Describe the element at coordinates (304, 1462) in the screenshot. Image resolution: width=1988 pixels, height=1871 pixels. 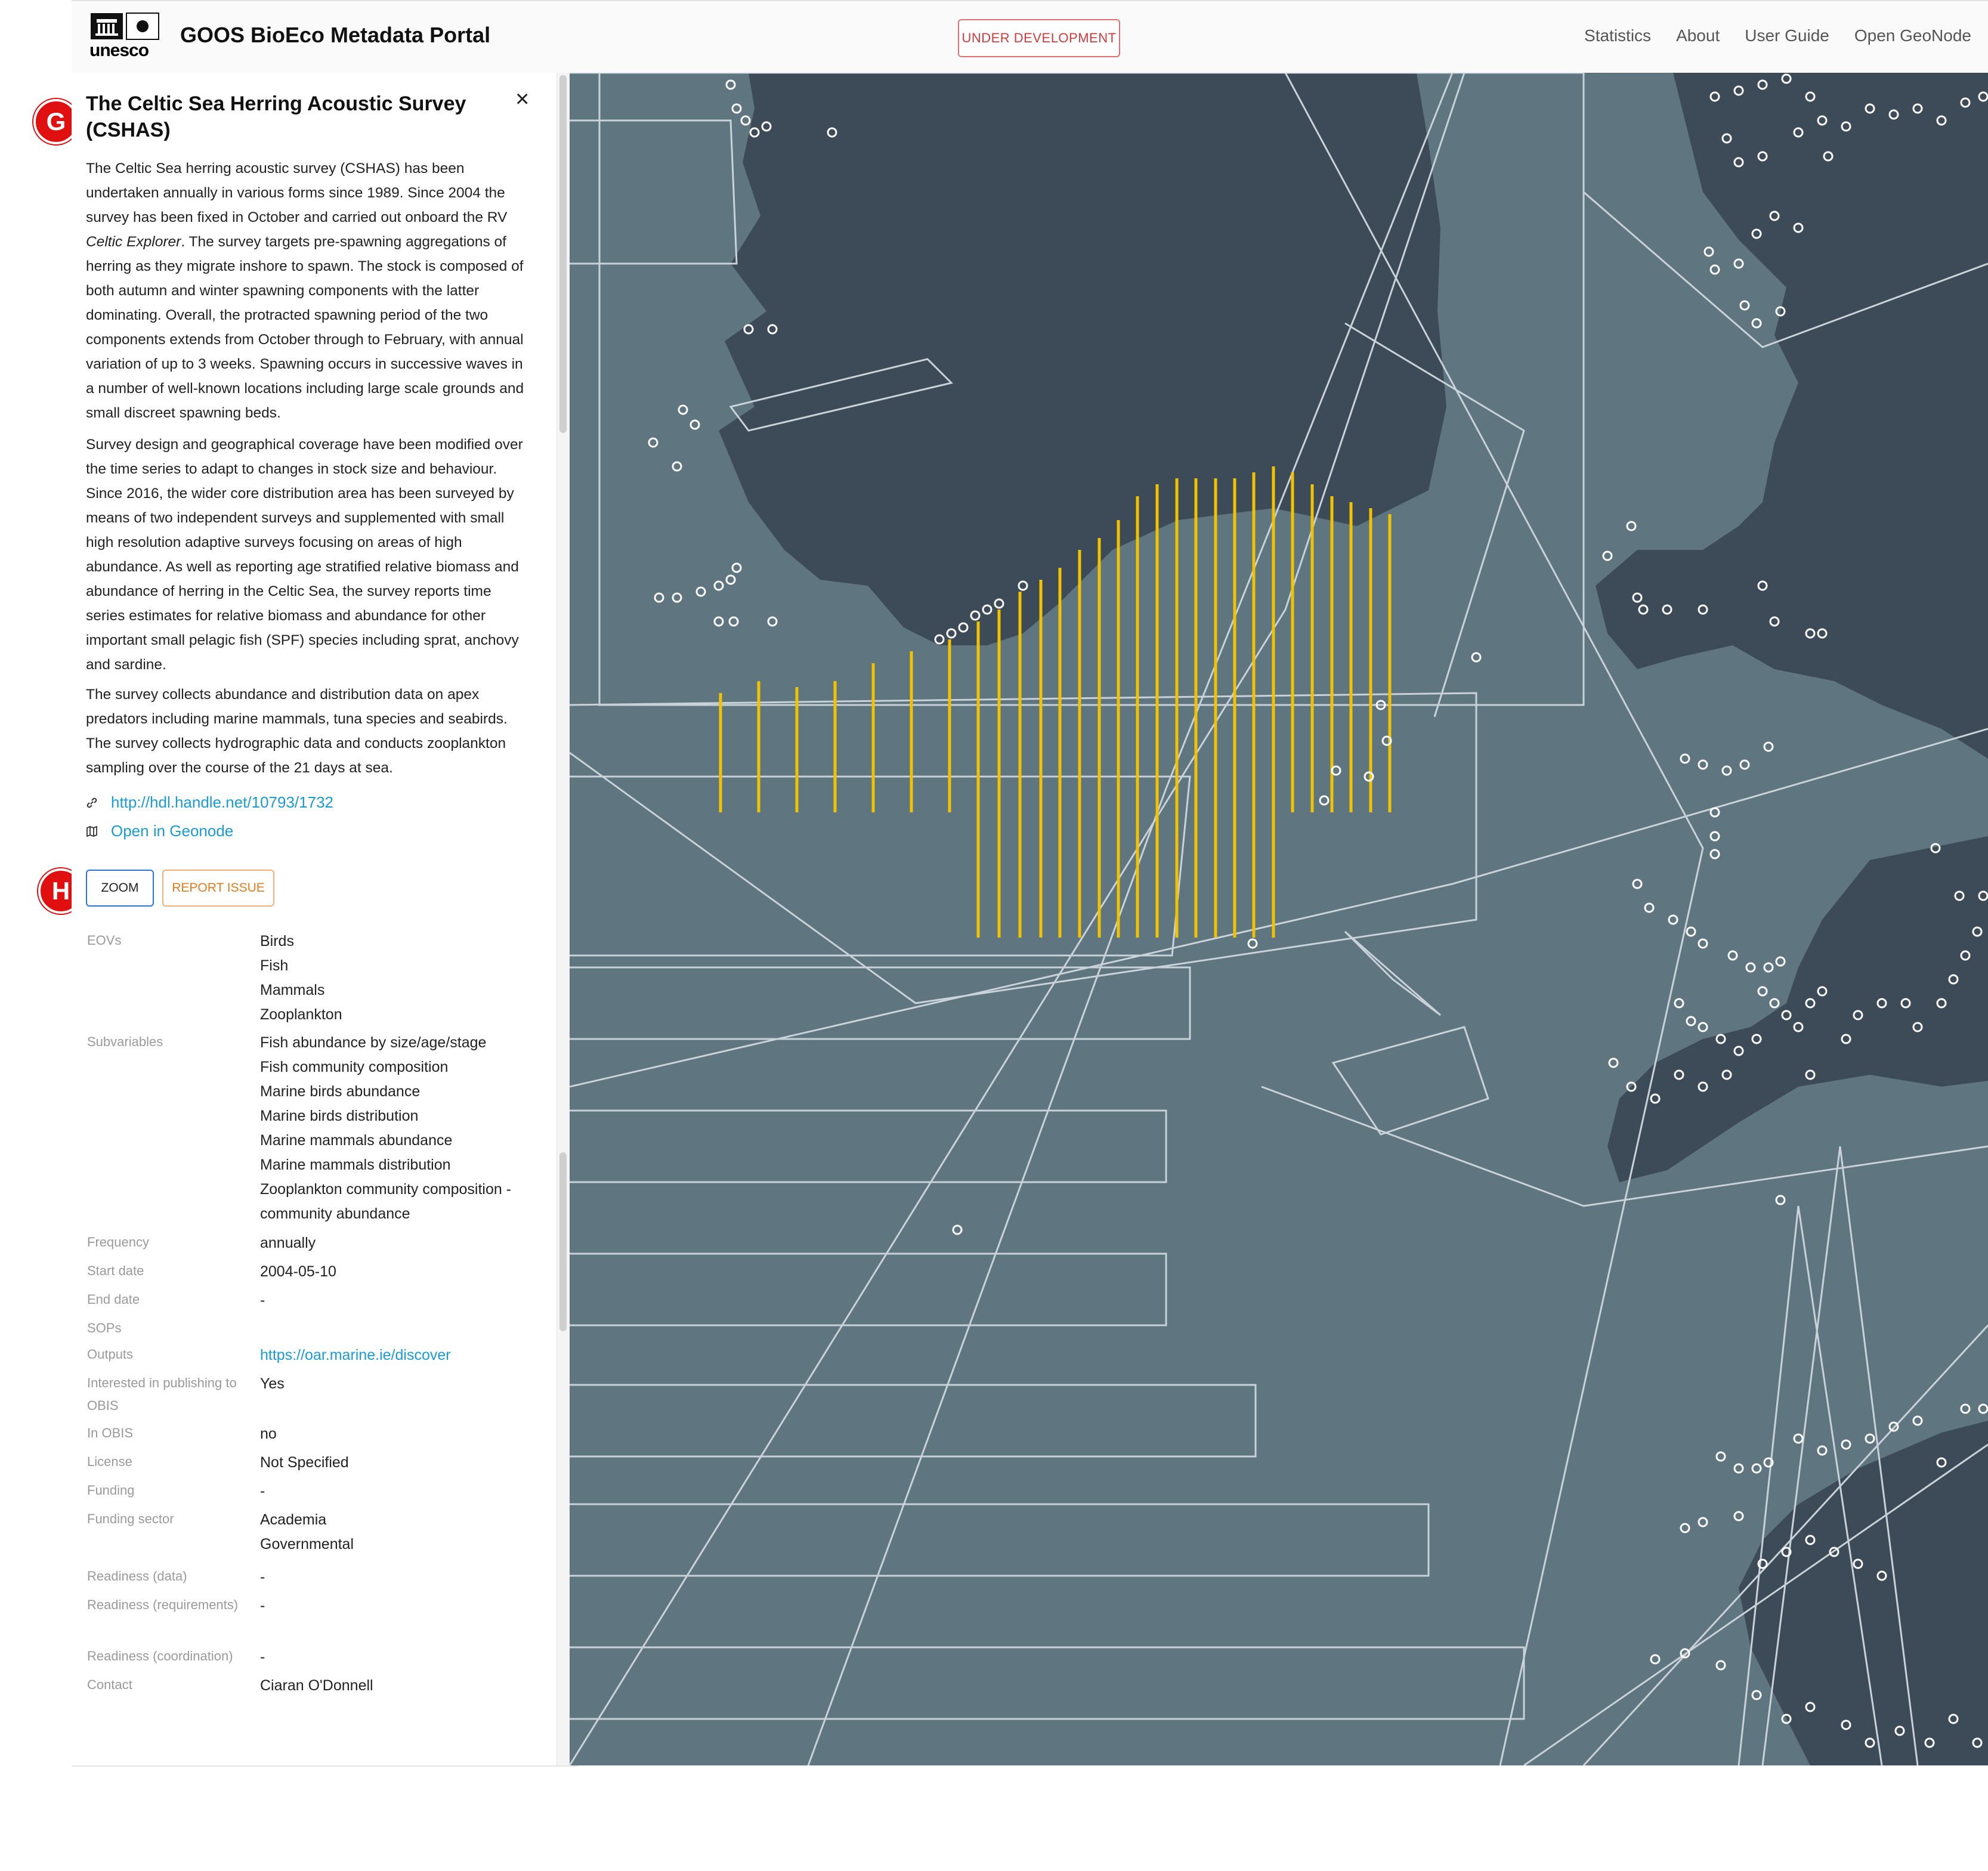
I see `license-value: Not Specified` at that location.